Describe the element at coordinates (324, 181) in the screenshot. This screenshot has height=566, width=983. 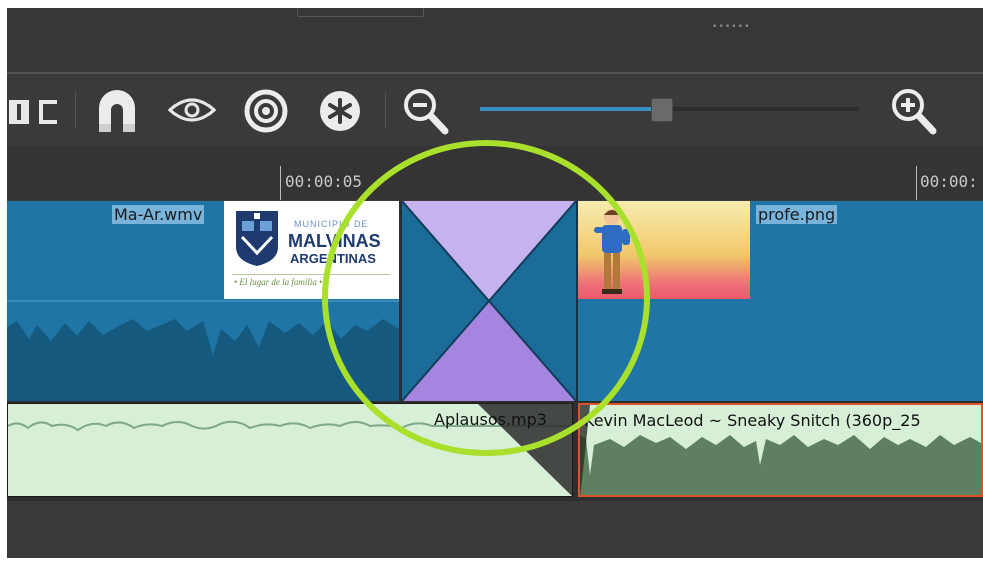
I see `ruler-tick-label: 00:00:05` at that location.